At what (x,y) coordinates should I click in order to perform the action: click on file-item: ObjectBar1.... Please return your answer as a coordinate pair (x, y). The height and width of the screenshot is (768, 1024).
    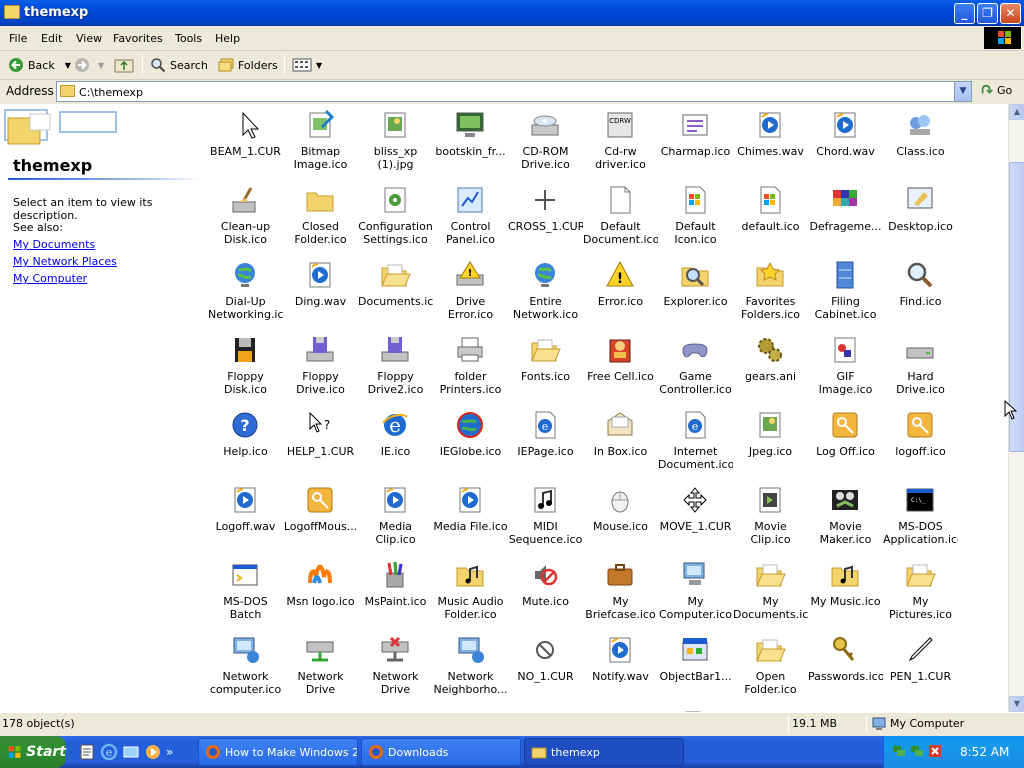
    Looking at the image, I should click on (695, 666).